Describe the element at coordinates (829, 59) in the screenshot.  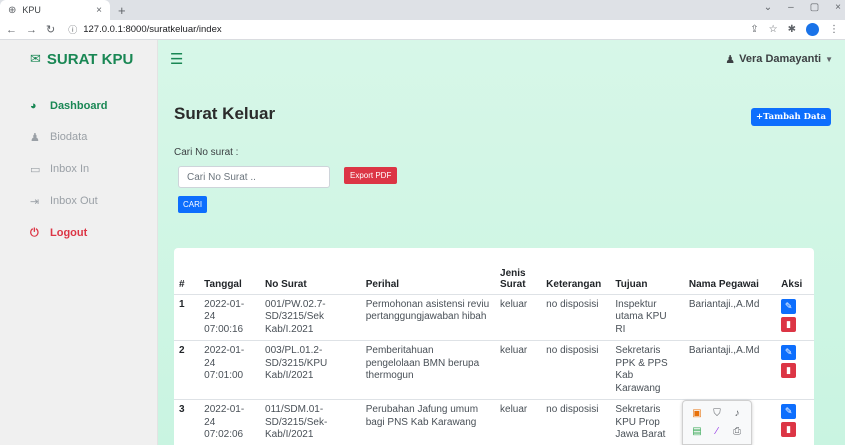
I see `caret-down-icon: ▼` at that location.